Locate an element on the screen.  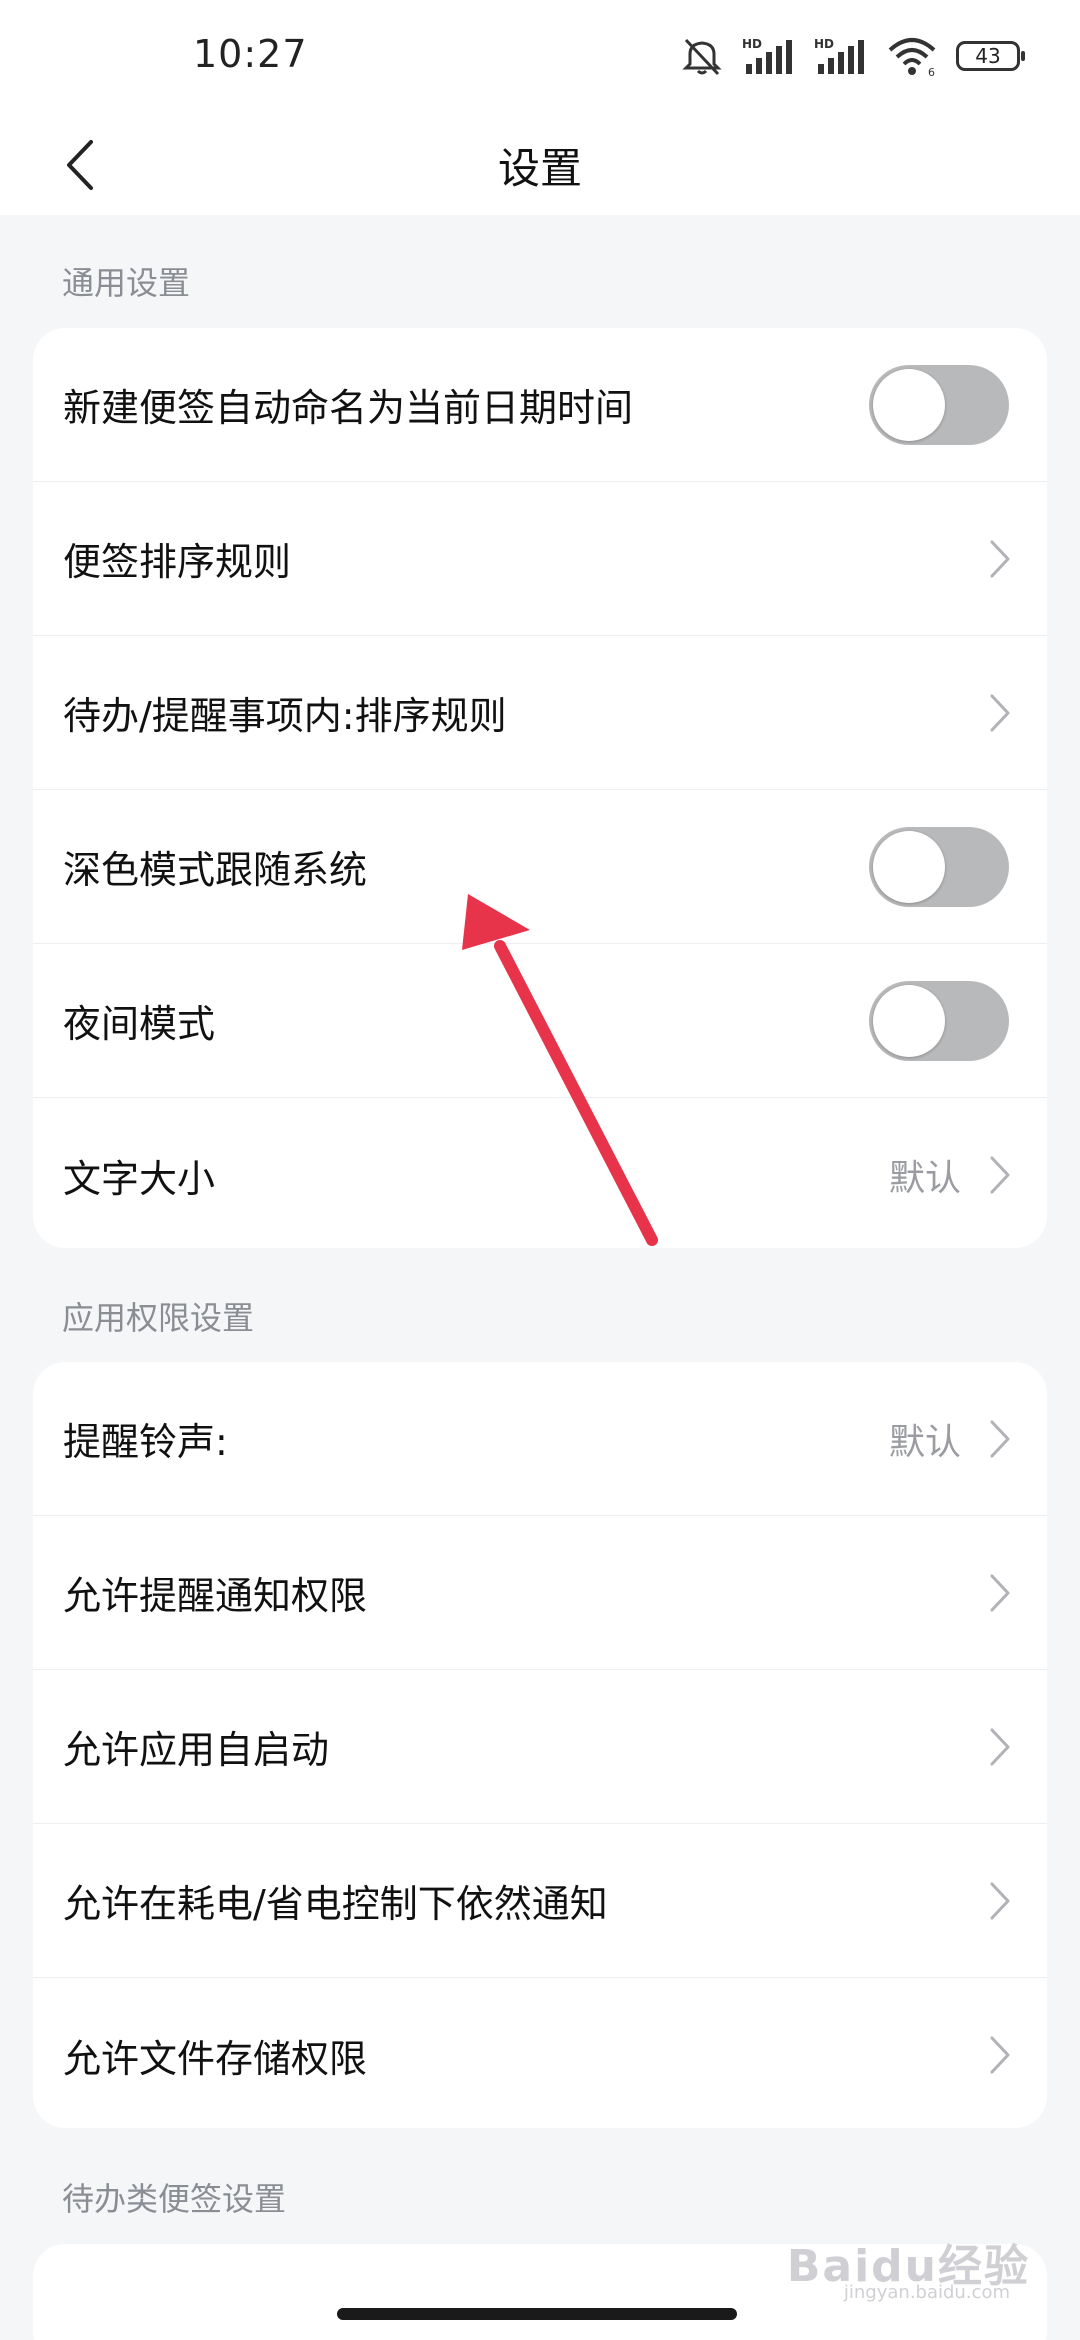
setting-label: 提醒铃声: is located at coordinates (145, 1442).